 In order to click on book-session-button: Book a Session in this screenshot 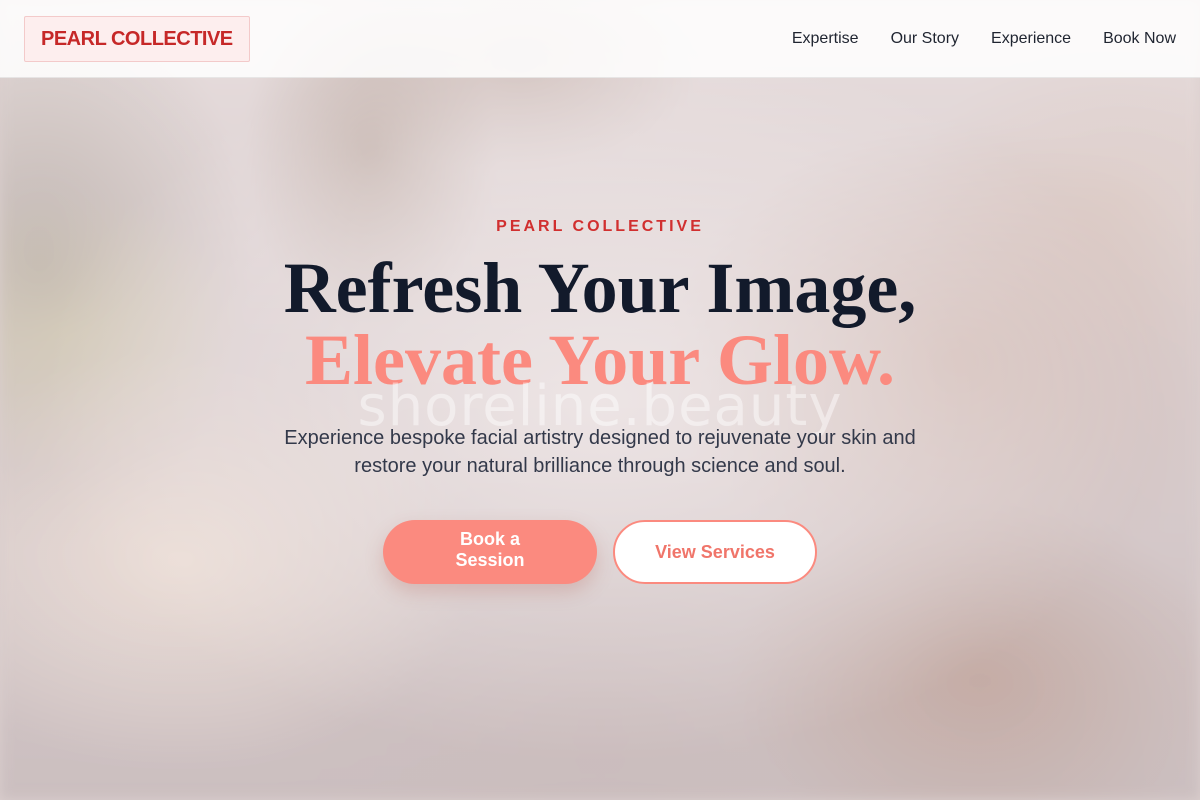, I will do `click(490, 552)`.